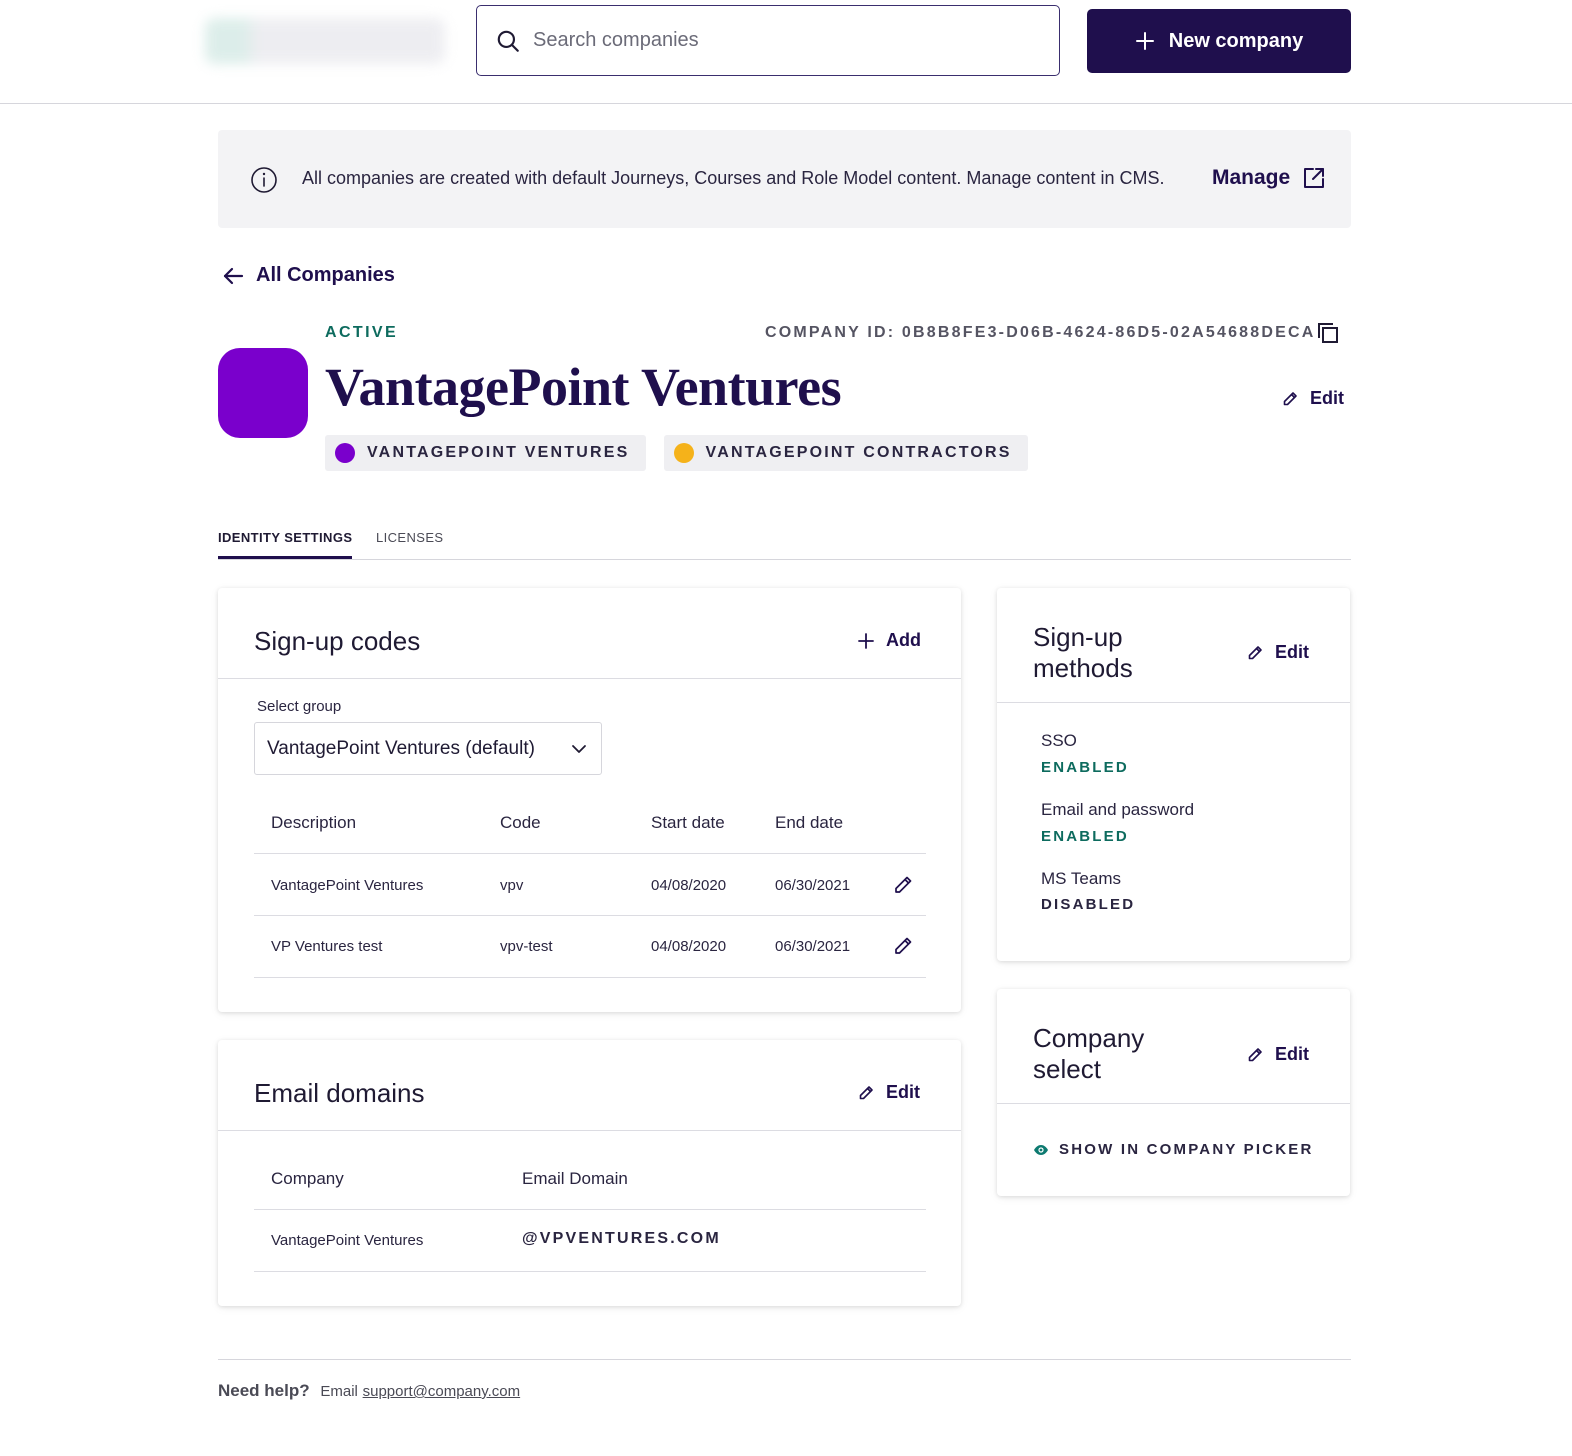 This screenshot has height=1456, width=1572. I want to click on code-description: VP Ventures test, so click(327, 946).